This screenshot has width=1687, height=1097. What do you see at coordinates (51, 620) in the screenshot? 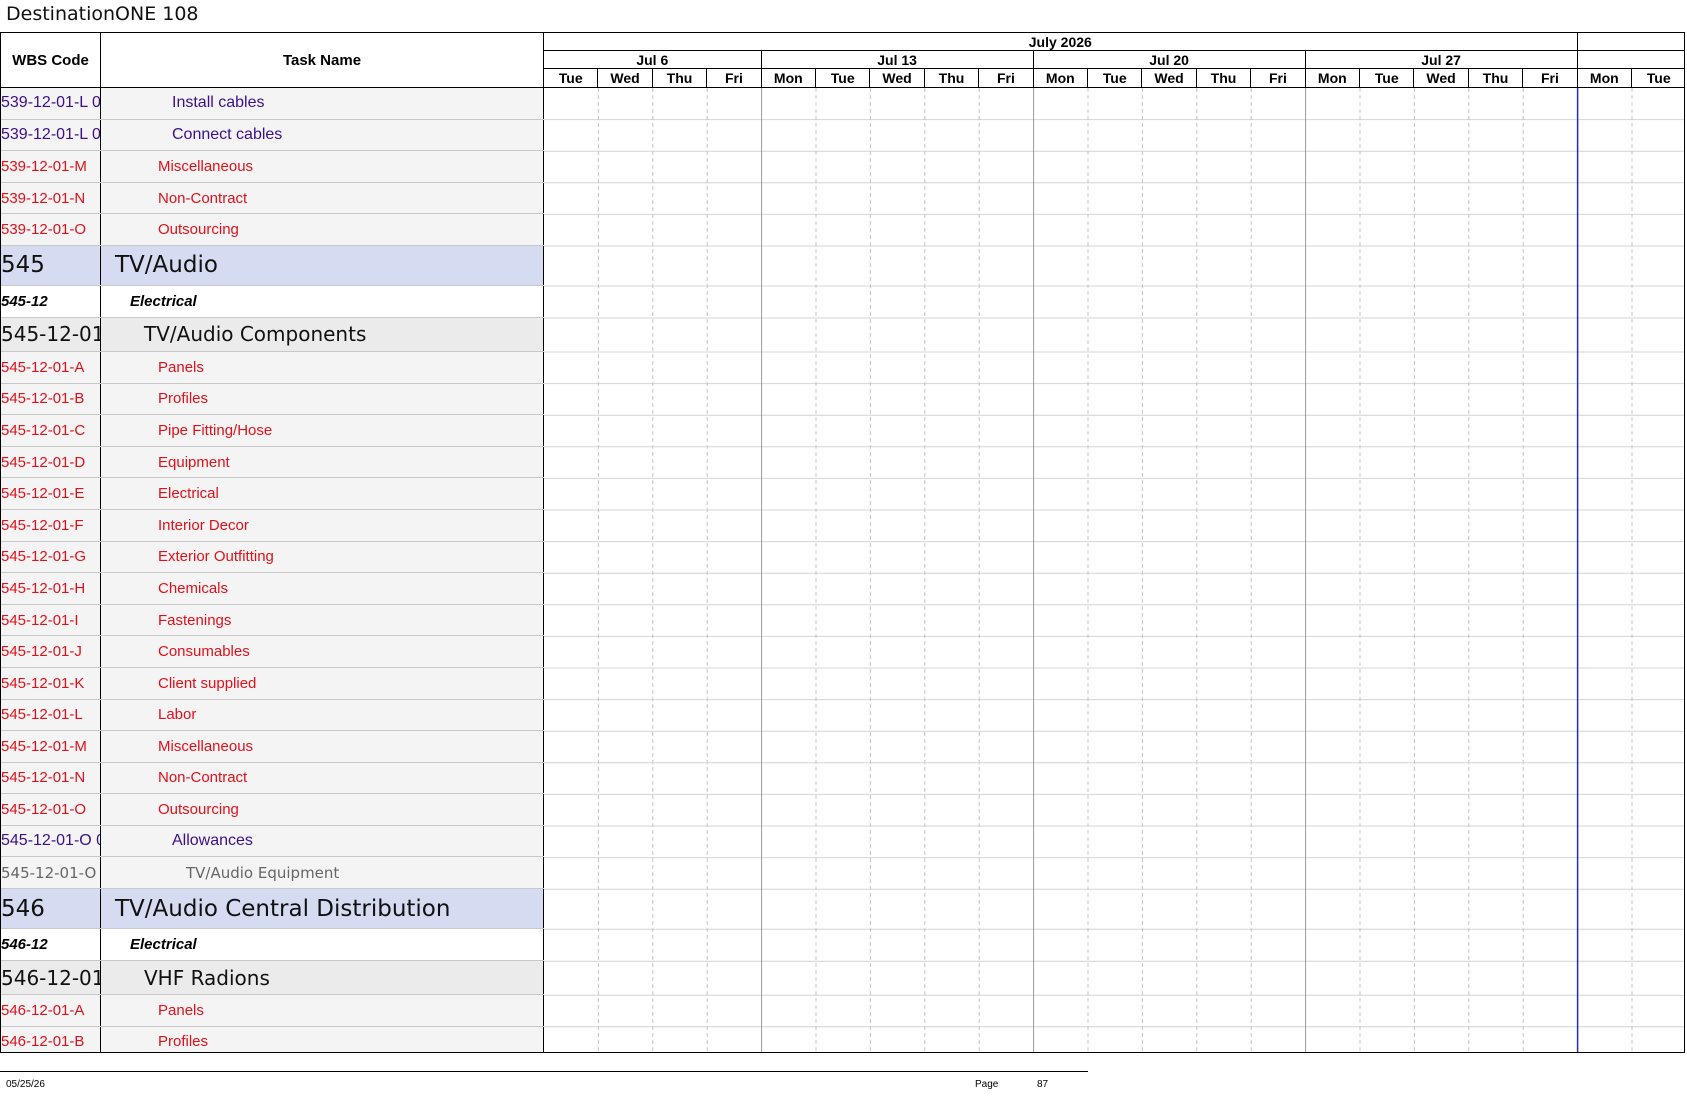
I see `wbs-code-cell: 545-12-01-I` at bounding box center [51, 620].